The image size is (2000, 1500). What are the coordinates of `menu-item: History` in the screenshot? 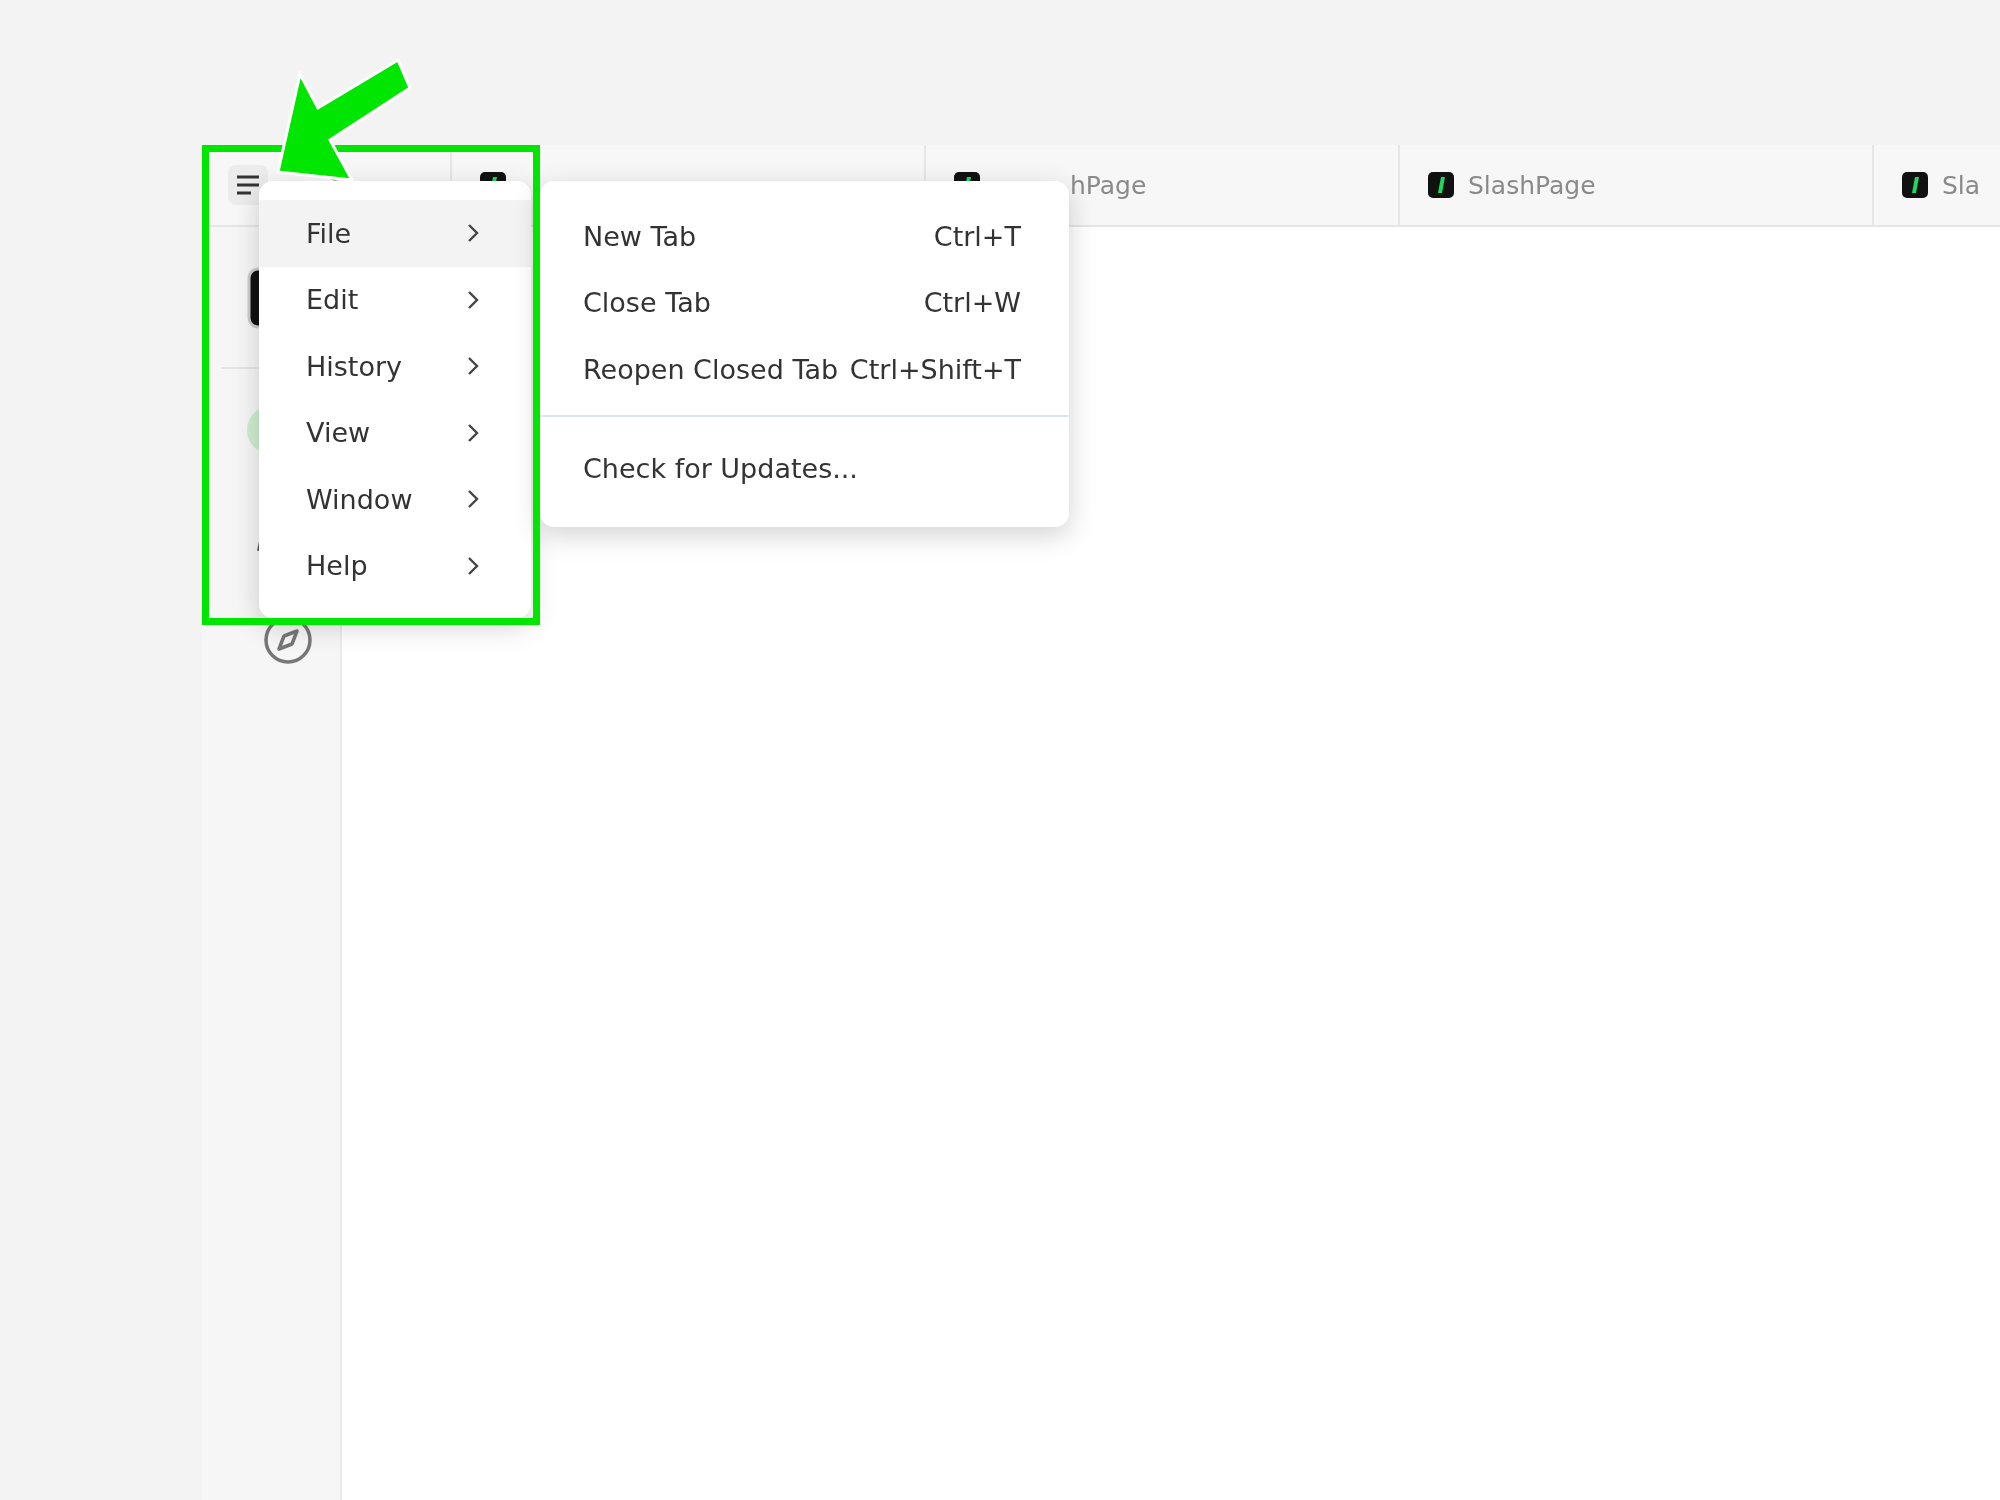 It's located at (395, 366).